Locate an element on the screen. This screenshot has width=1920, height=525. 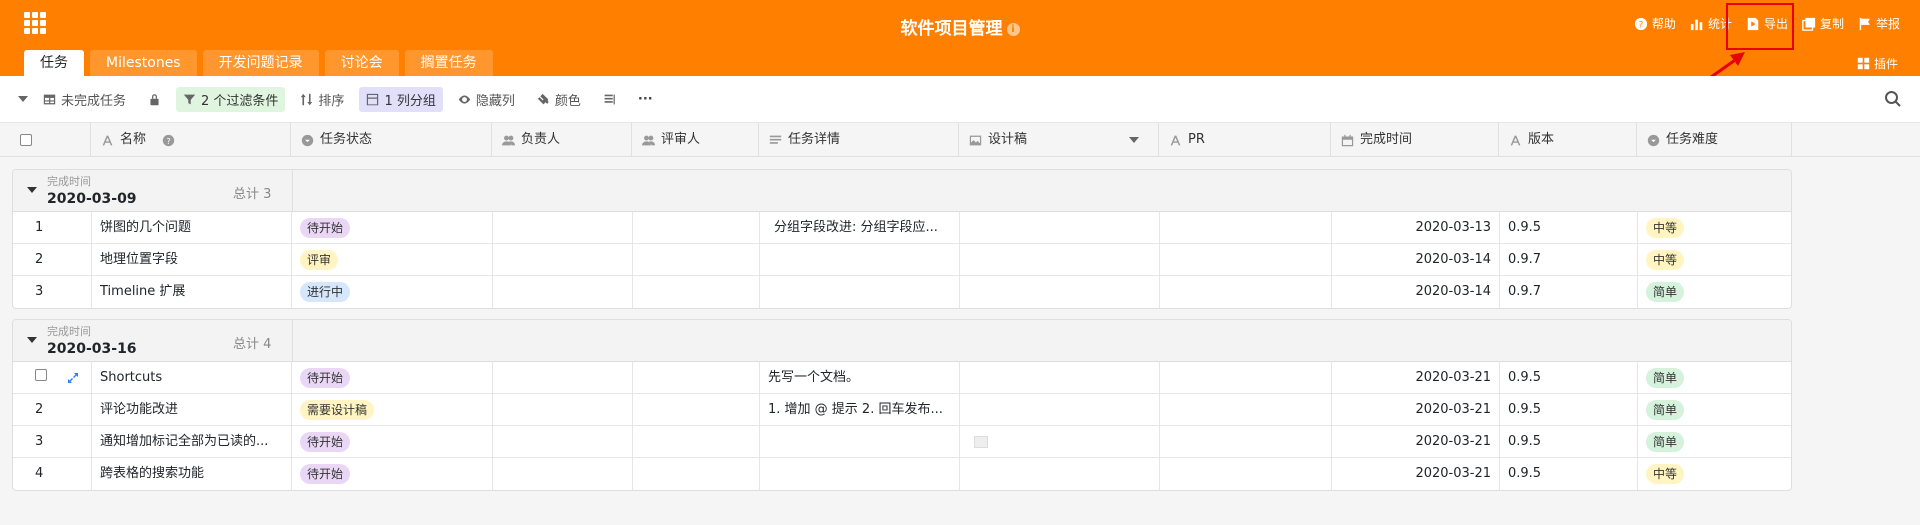
group-button: 1 列分组 is located at coordinates (401, 99).